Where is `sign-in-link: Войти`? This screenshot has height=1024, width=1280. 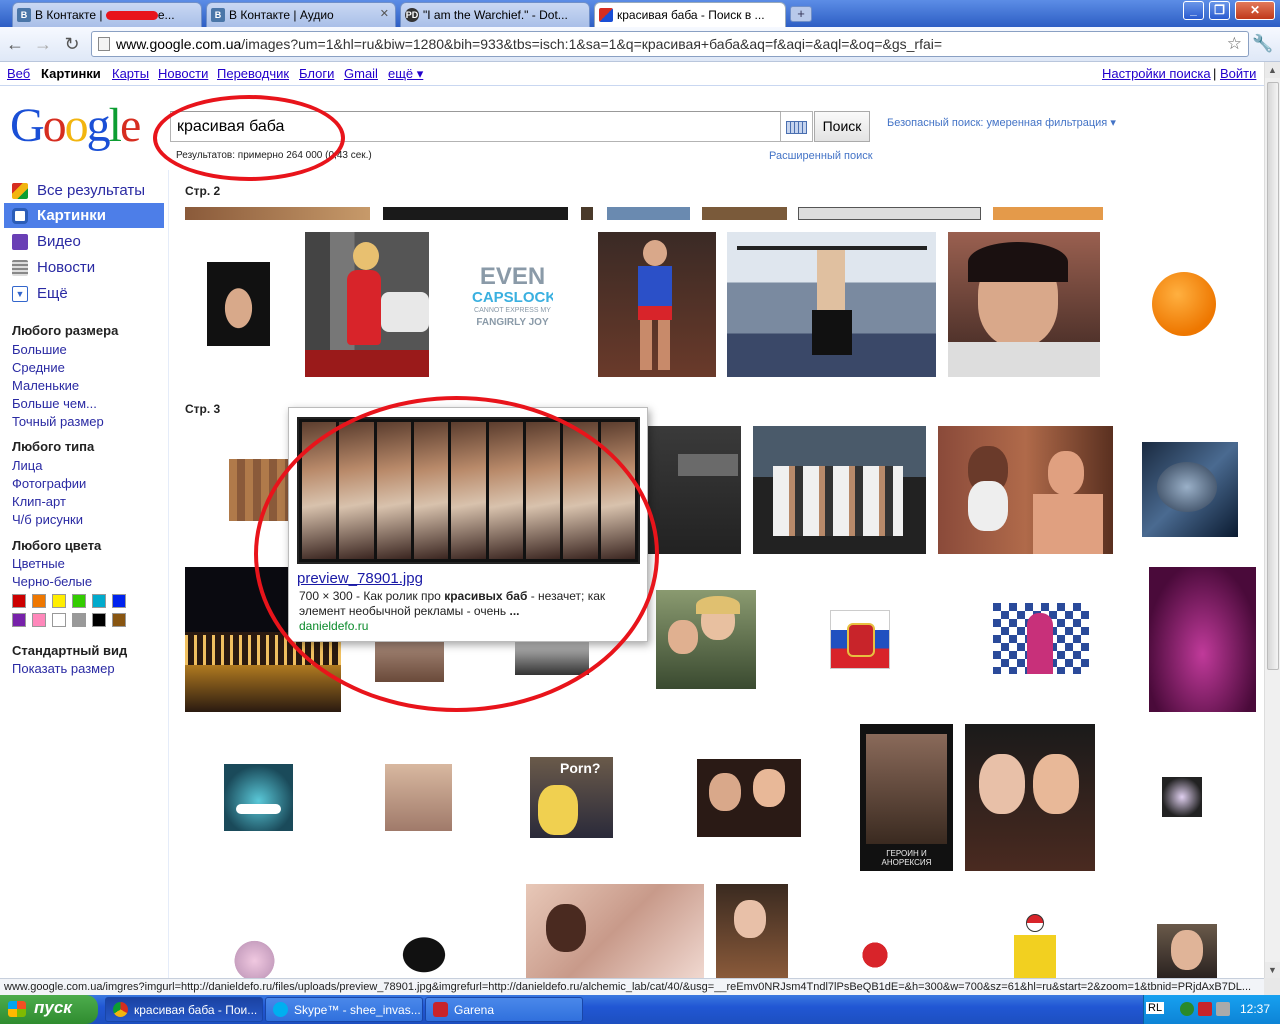
sign-in-link: Войти is located at coordinates (1238, 73).